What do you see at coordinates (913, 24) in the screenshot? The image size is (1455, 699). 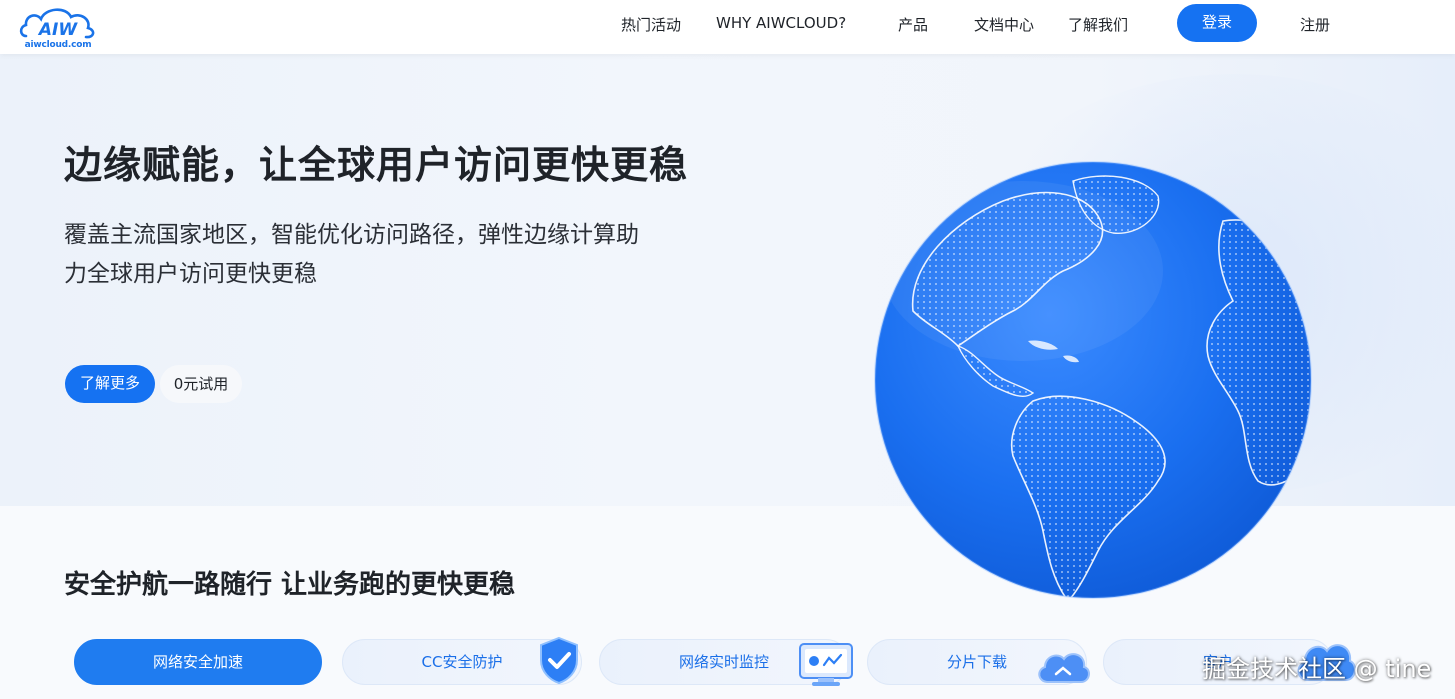 I see `nav-products: 产品` at bounding box center [913, 24].